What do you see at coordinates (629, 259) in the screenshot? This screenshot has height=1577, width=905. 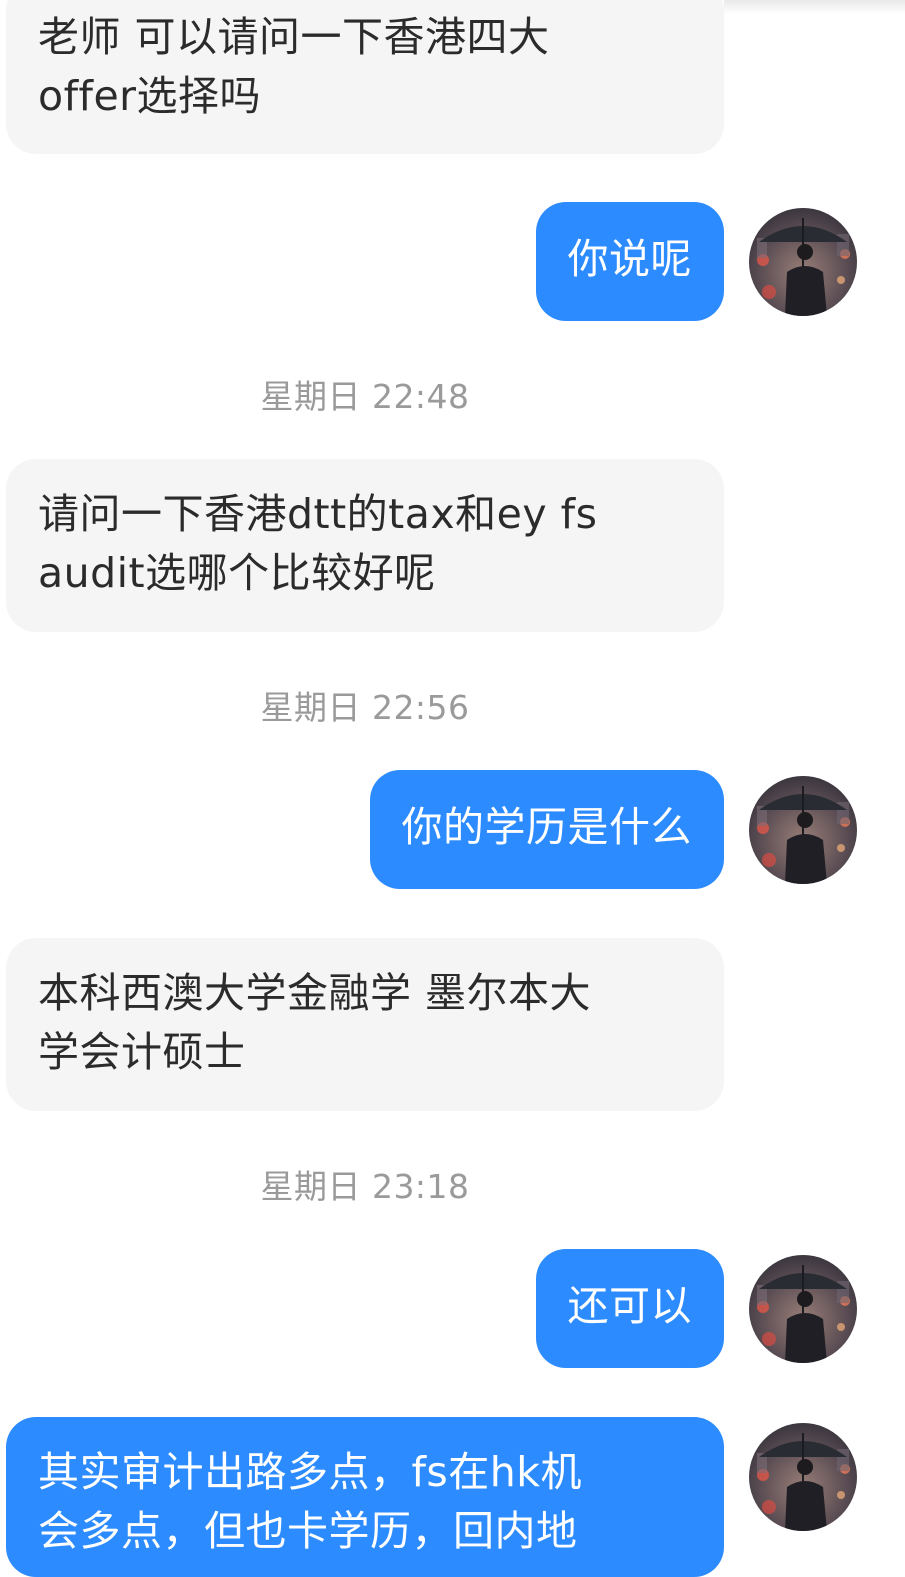 I see `message-text: 你说呢` at bounding box center [629, 259].